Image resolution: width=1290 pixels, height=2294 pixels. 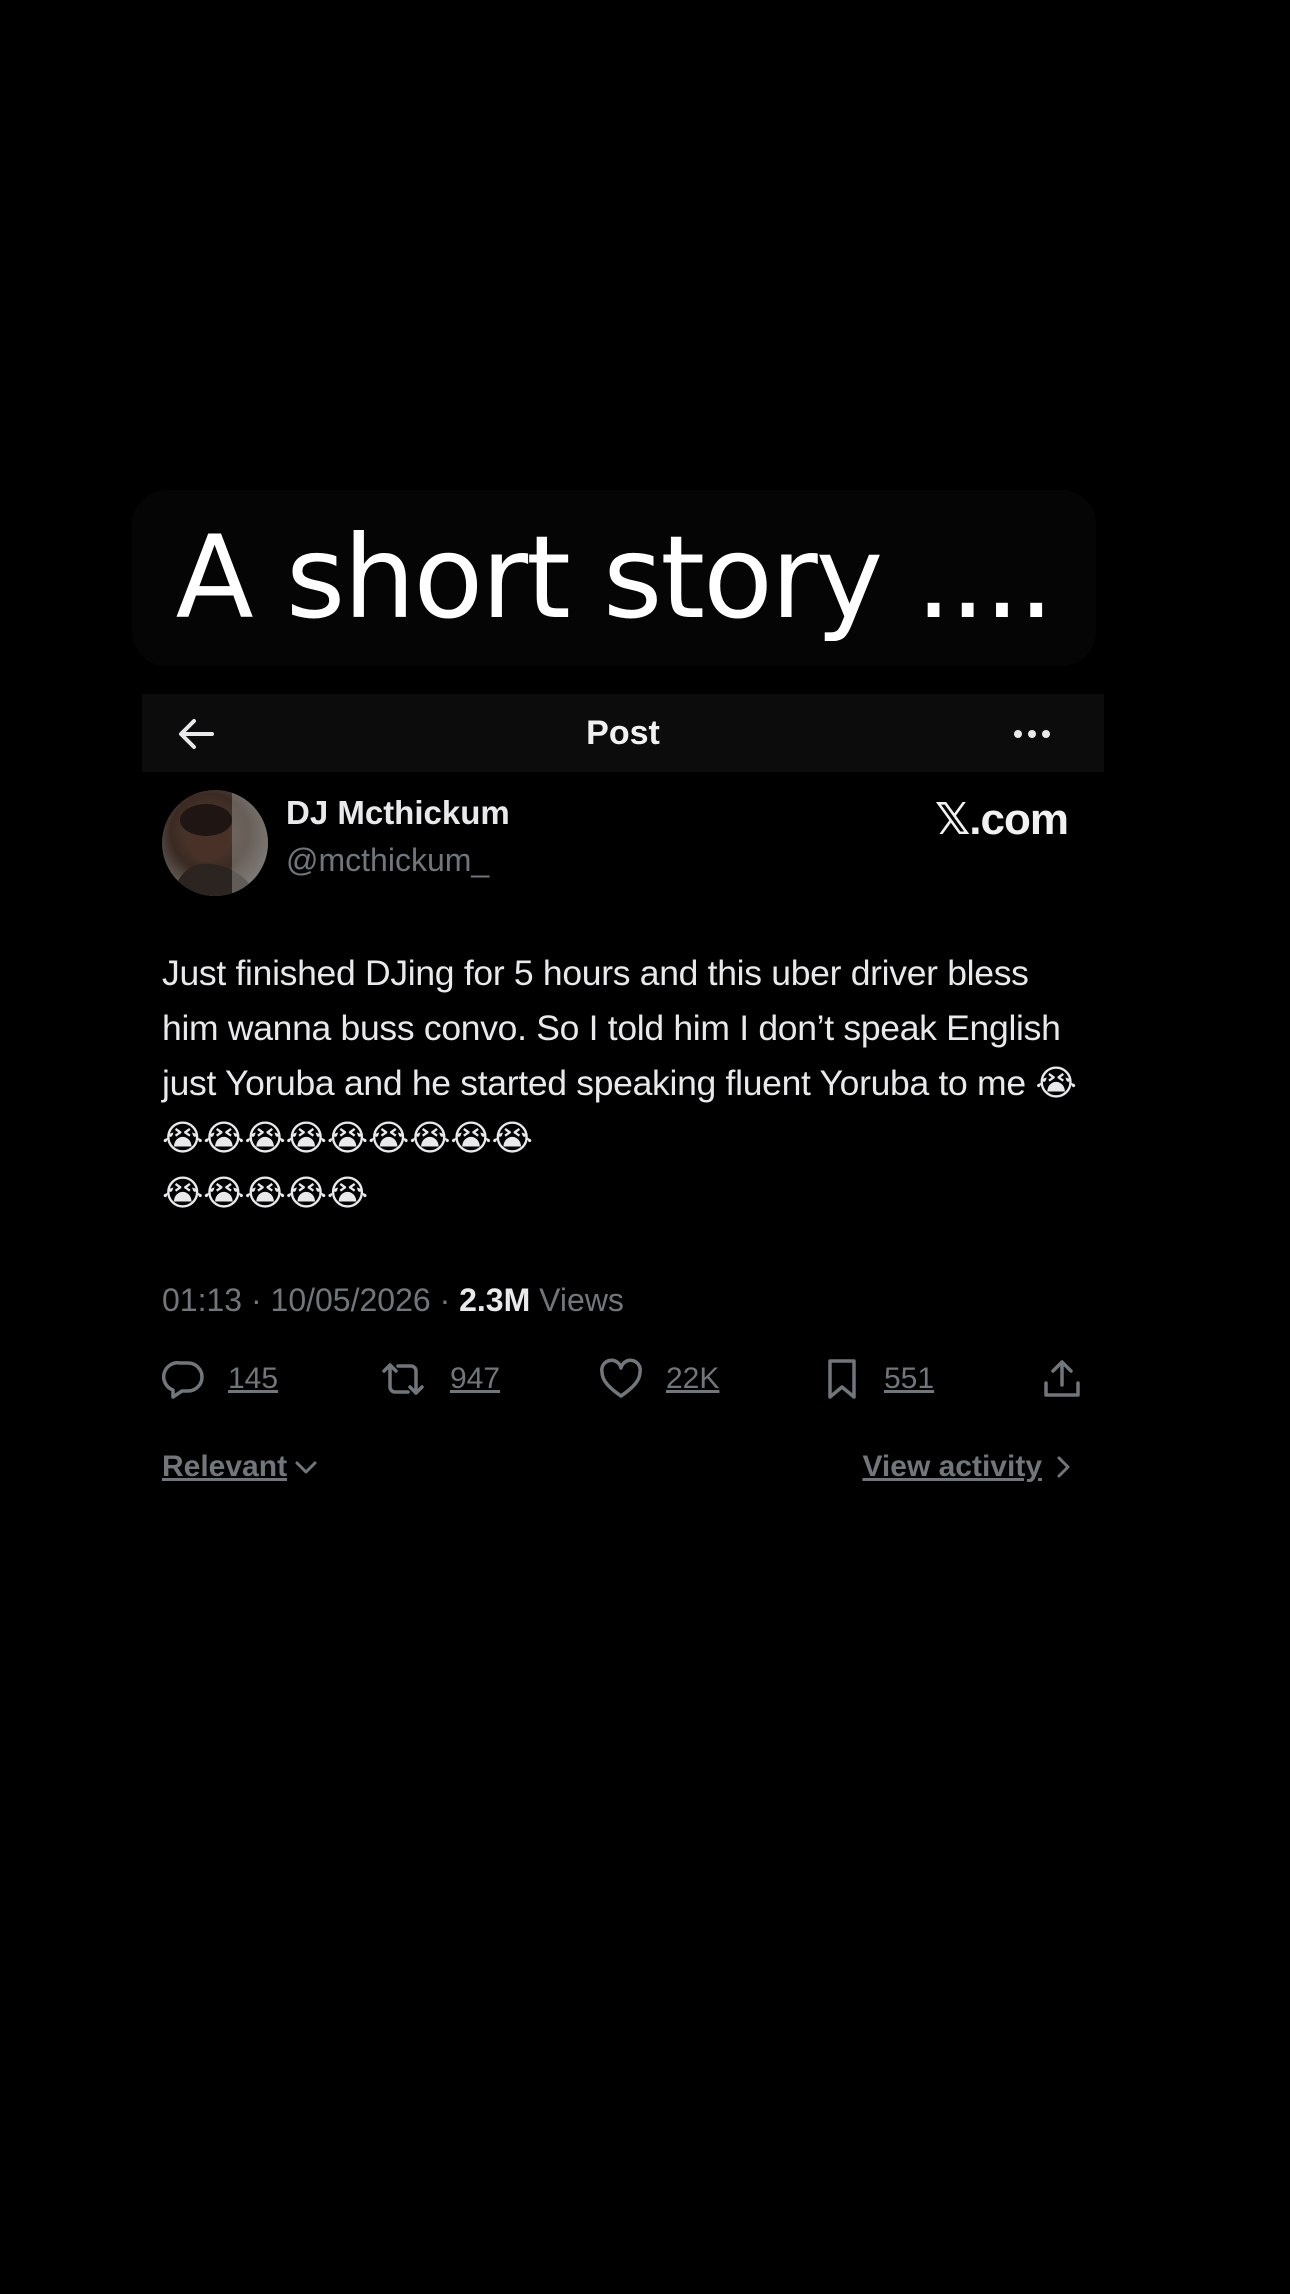 I want to click on share-button, so click(x=1062, y=1379).